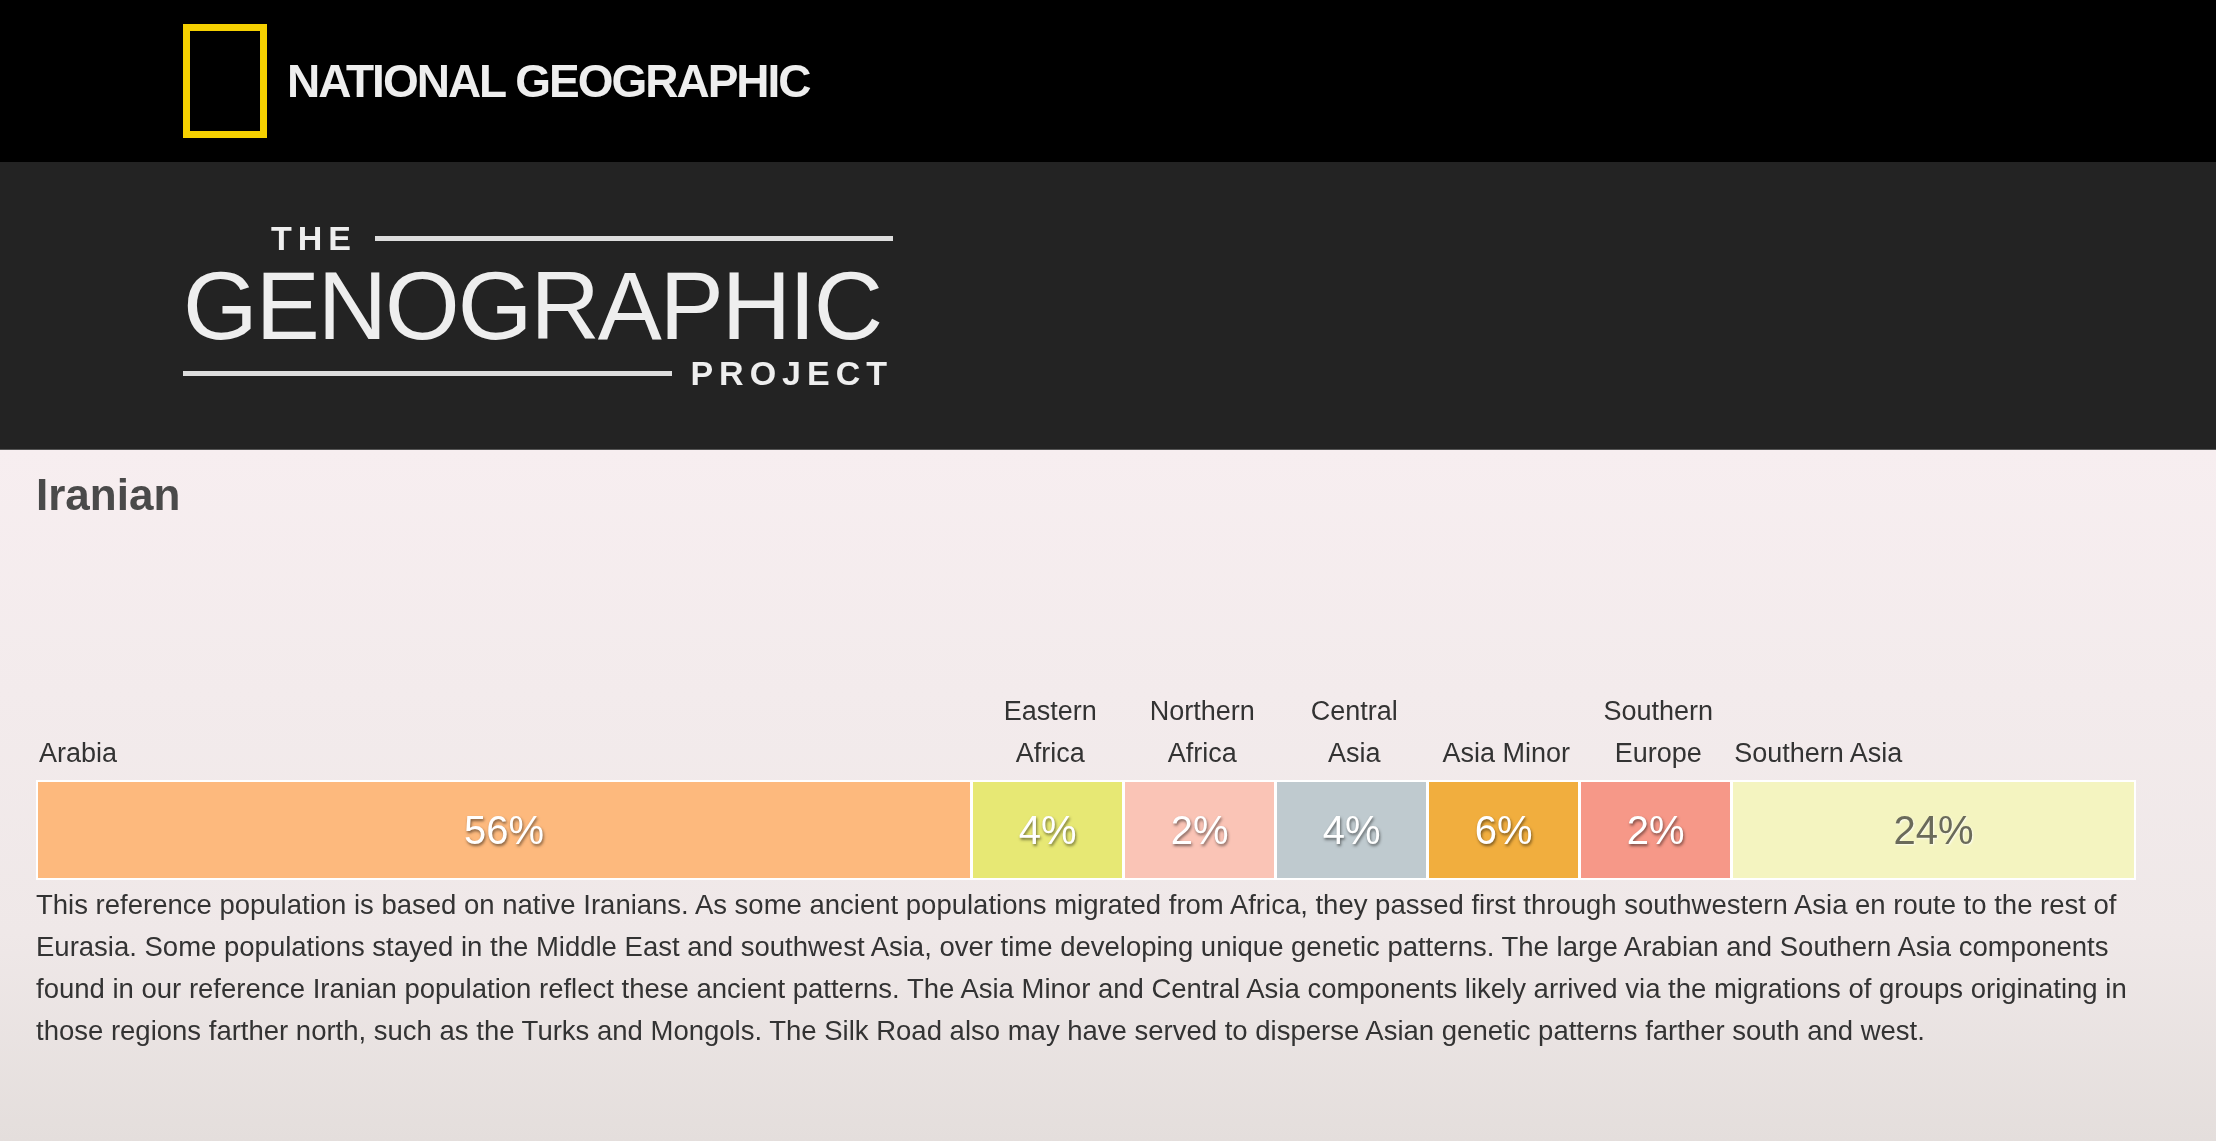  What do you see at coordinates (109, 495) in the screenshot?
I see `population-title: Iranian` at bounding box center [109, 495].